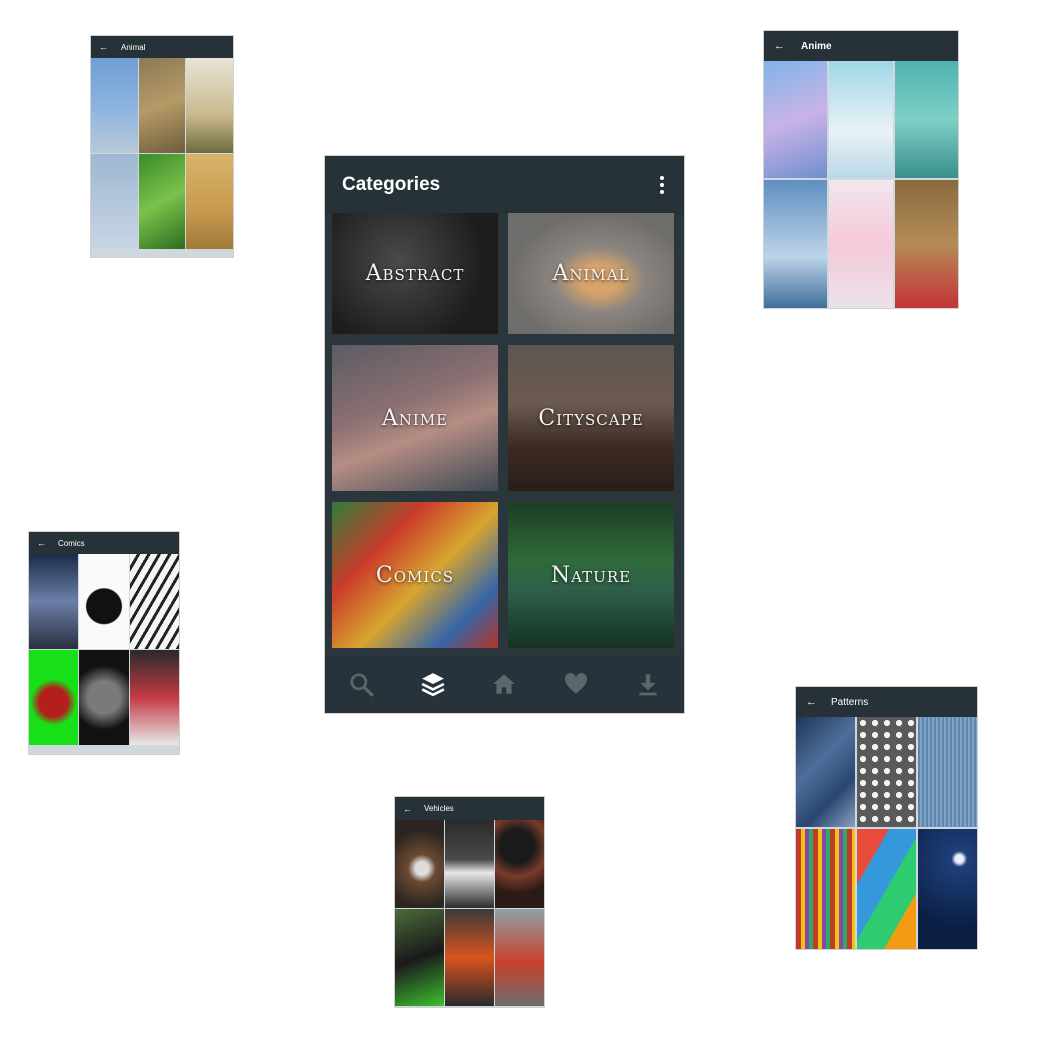  I want to click on category-nature: Nature, so click(591, 575).